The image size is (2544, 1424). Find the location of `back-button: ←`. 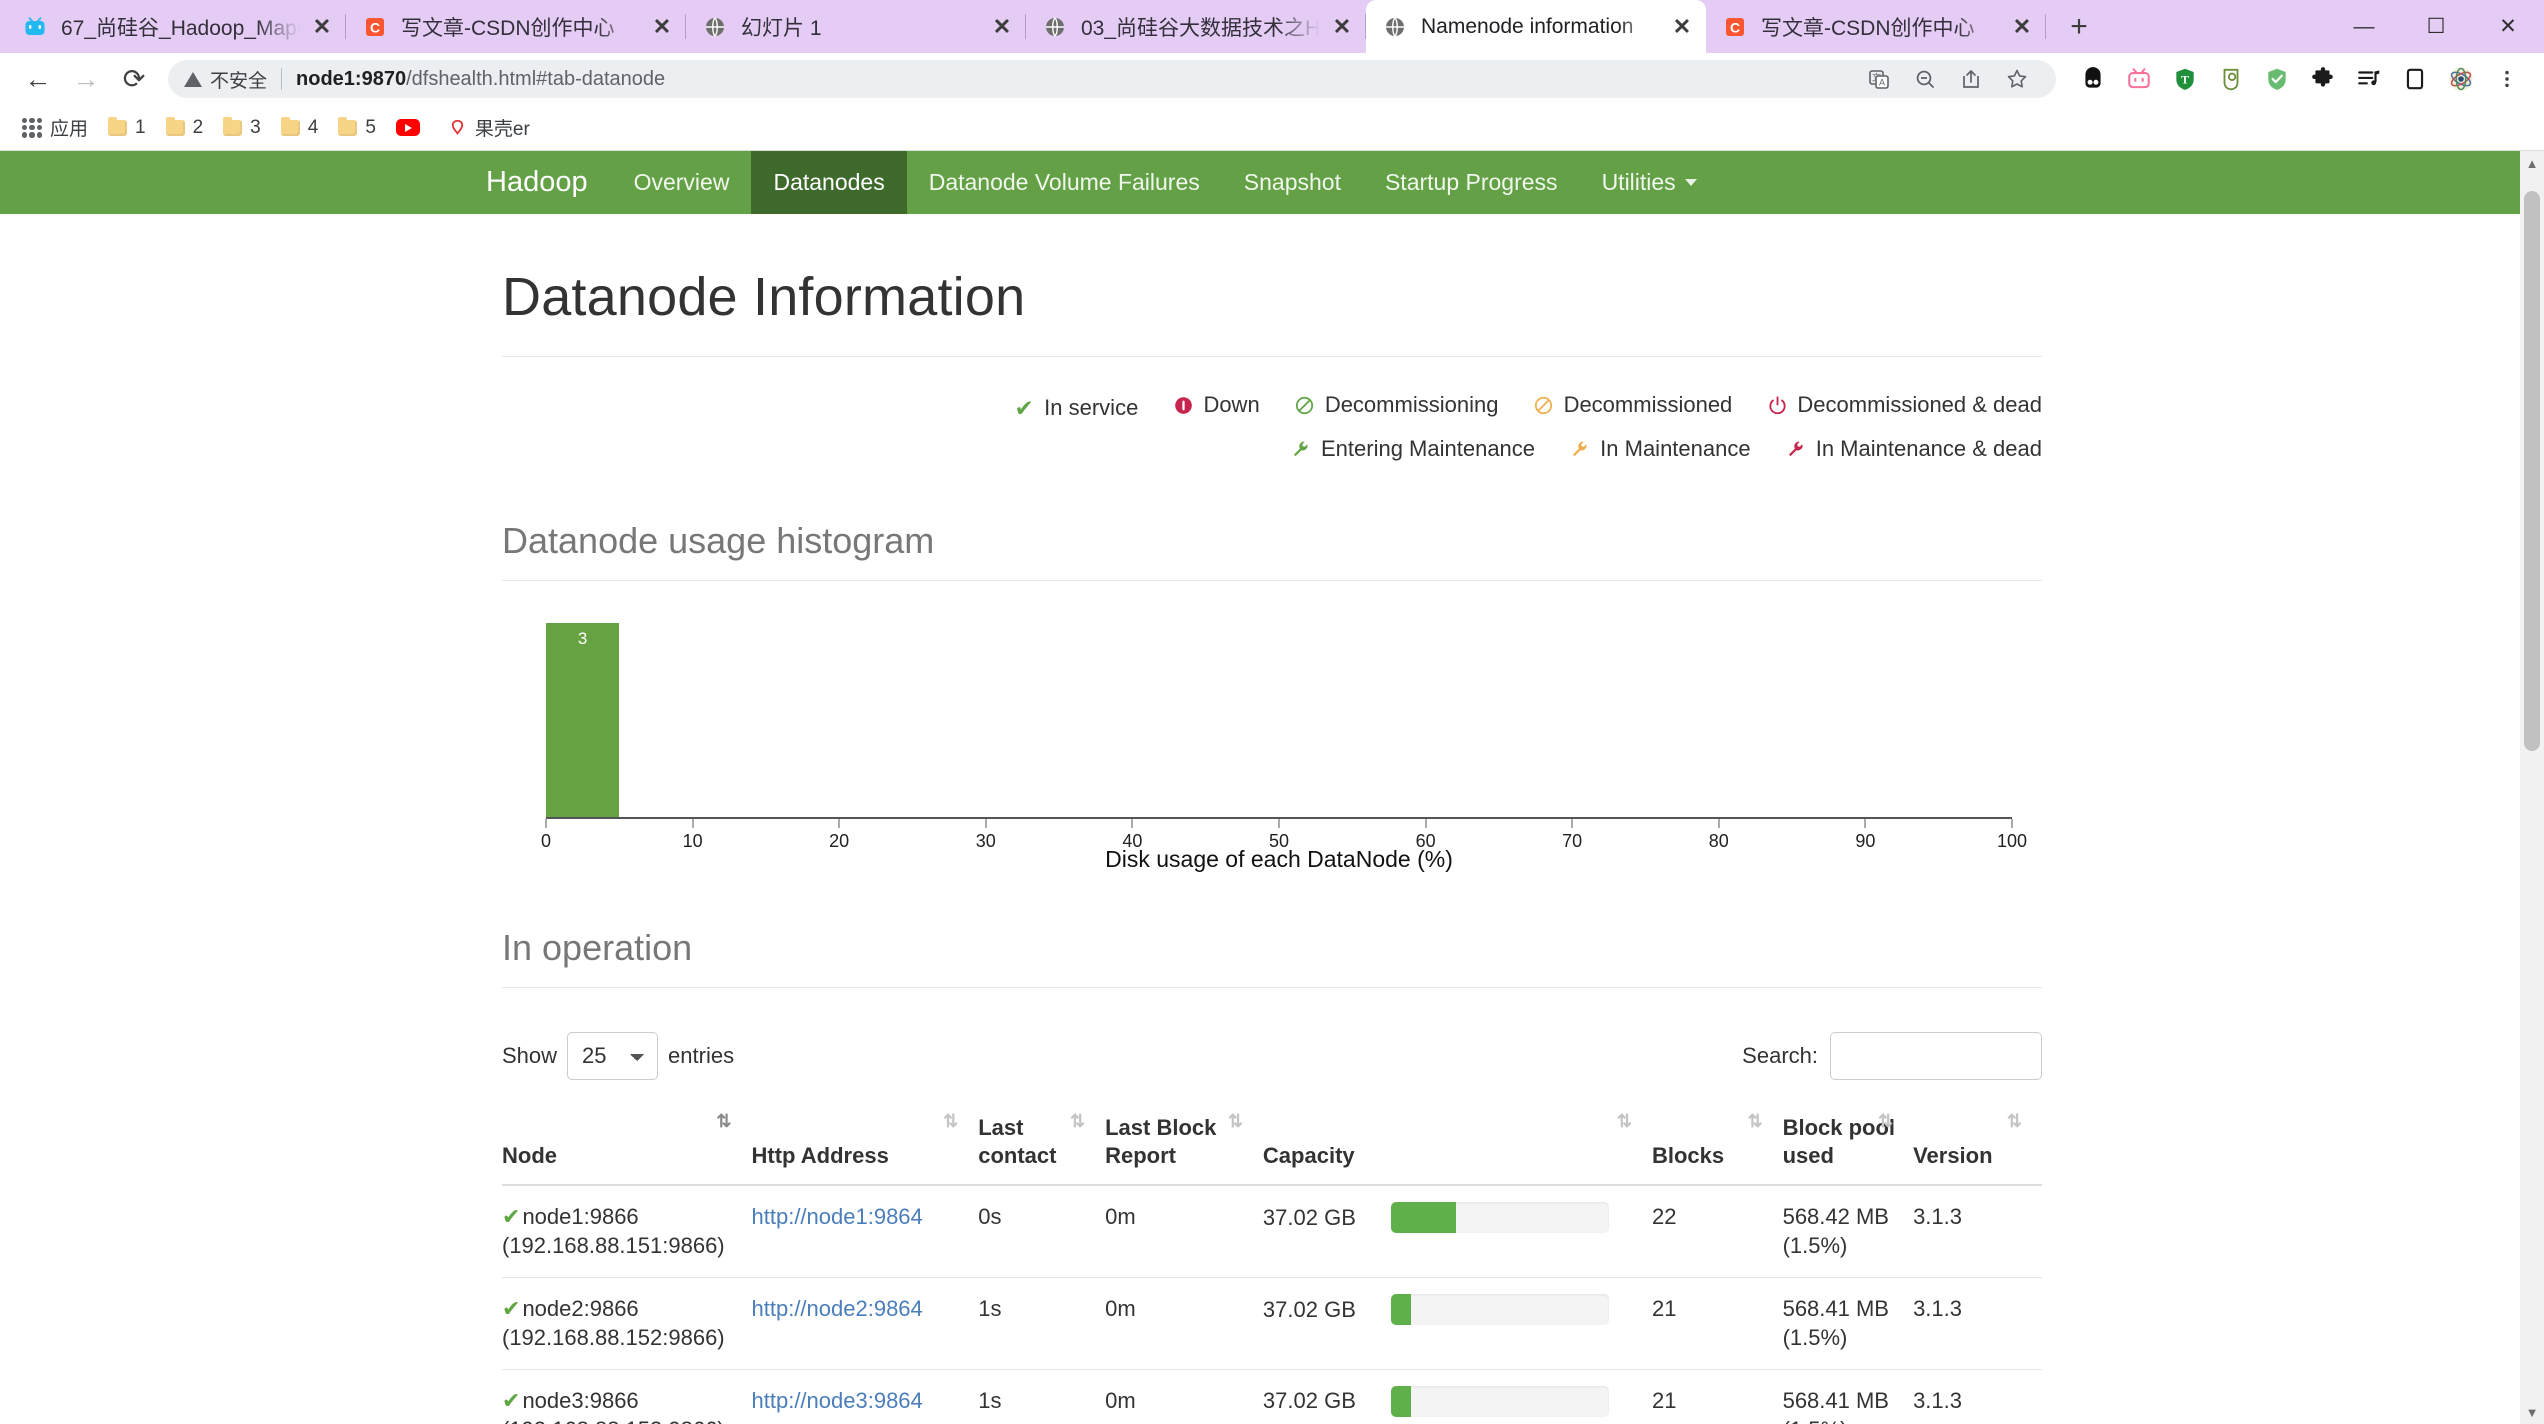

back-button: ← is located at coordinates (38, 79).